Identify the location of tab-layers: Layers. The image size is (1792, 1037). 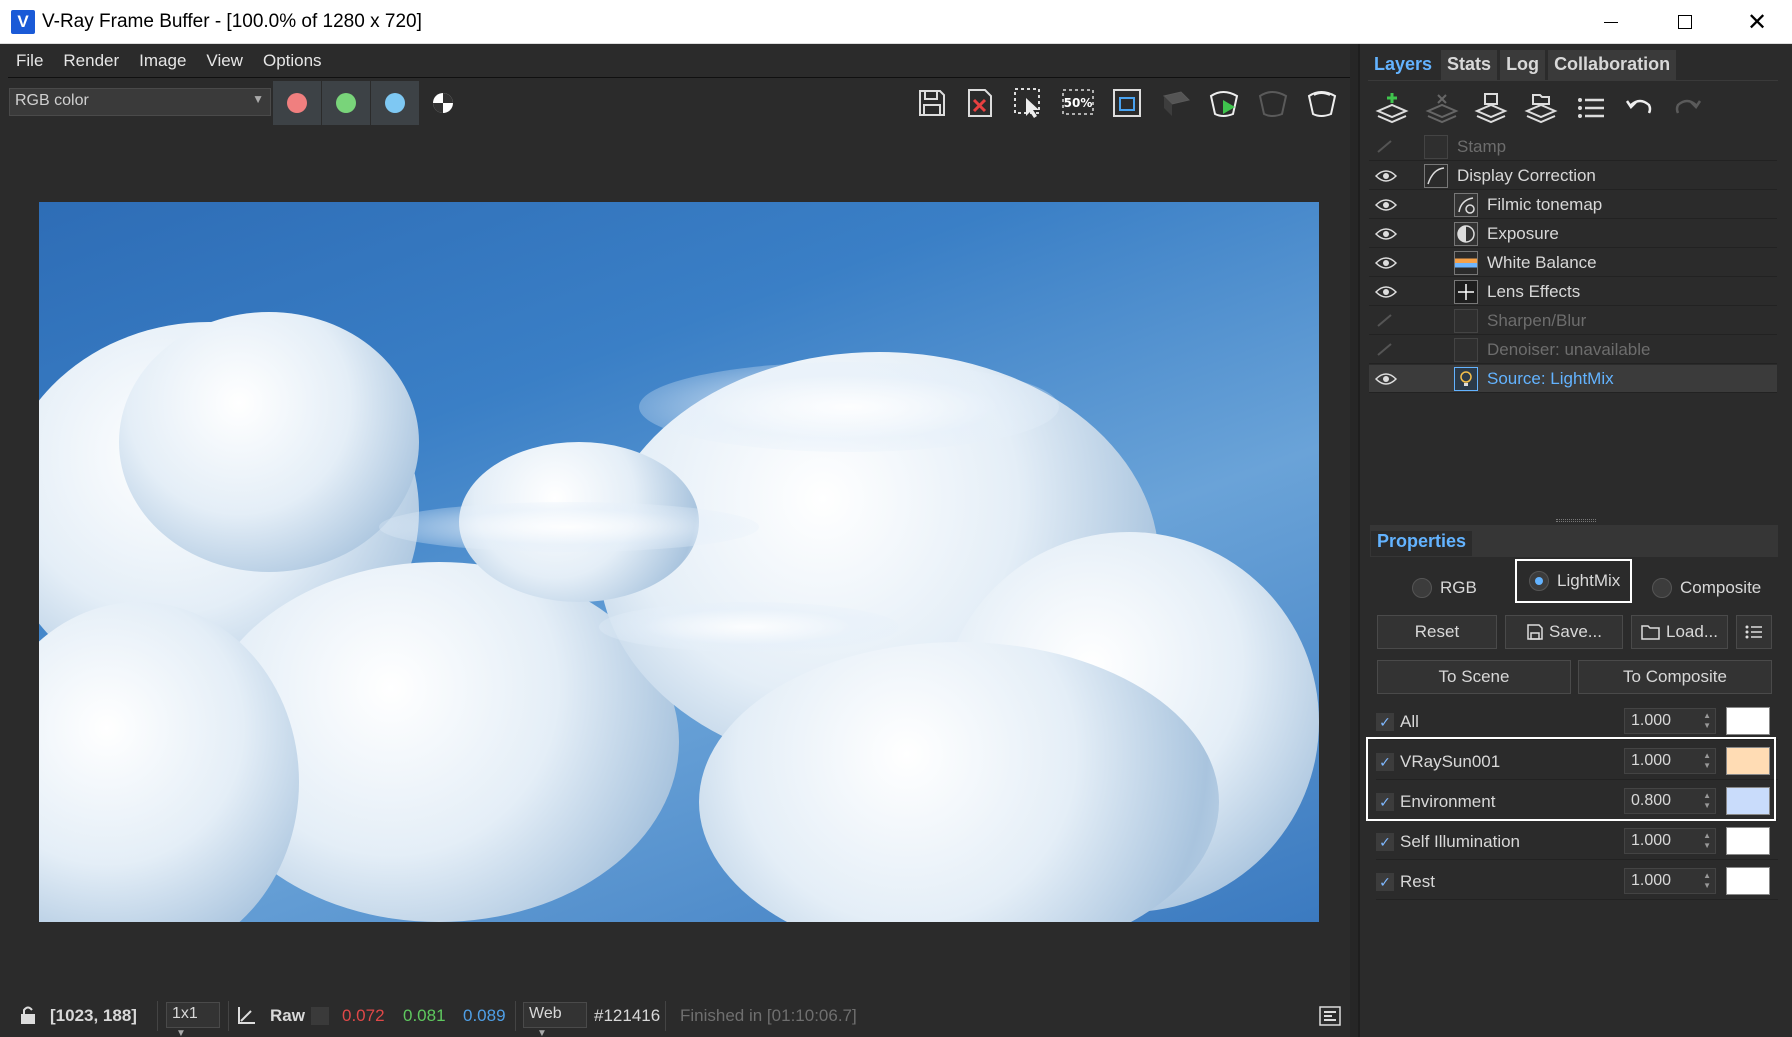
(1403, 65).